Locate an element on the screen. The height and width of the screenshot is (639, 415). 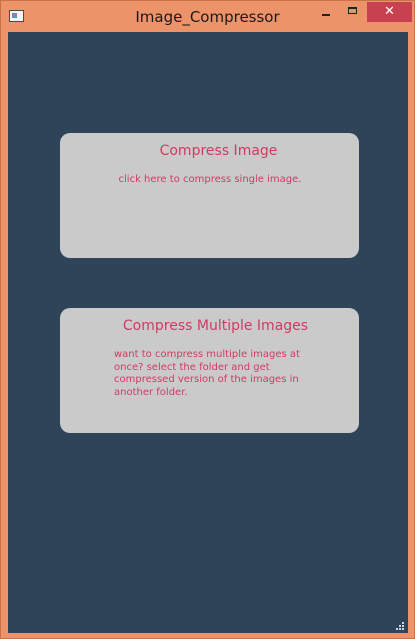
close-button: ✕ is located at coordinates (389, 12).